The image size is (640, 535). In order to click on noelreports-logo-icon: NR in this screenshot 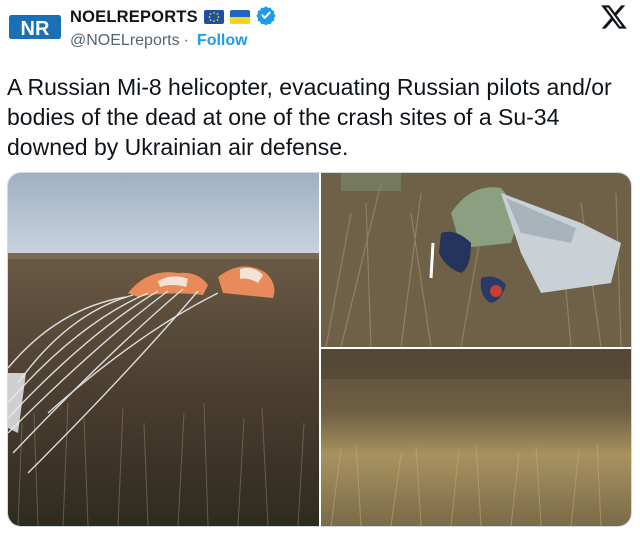, I will do `click(35, 27)`.